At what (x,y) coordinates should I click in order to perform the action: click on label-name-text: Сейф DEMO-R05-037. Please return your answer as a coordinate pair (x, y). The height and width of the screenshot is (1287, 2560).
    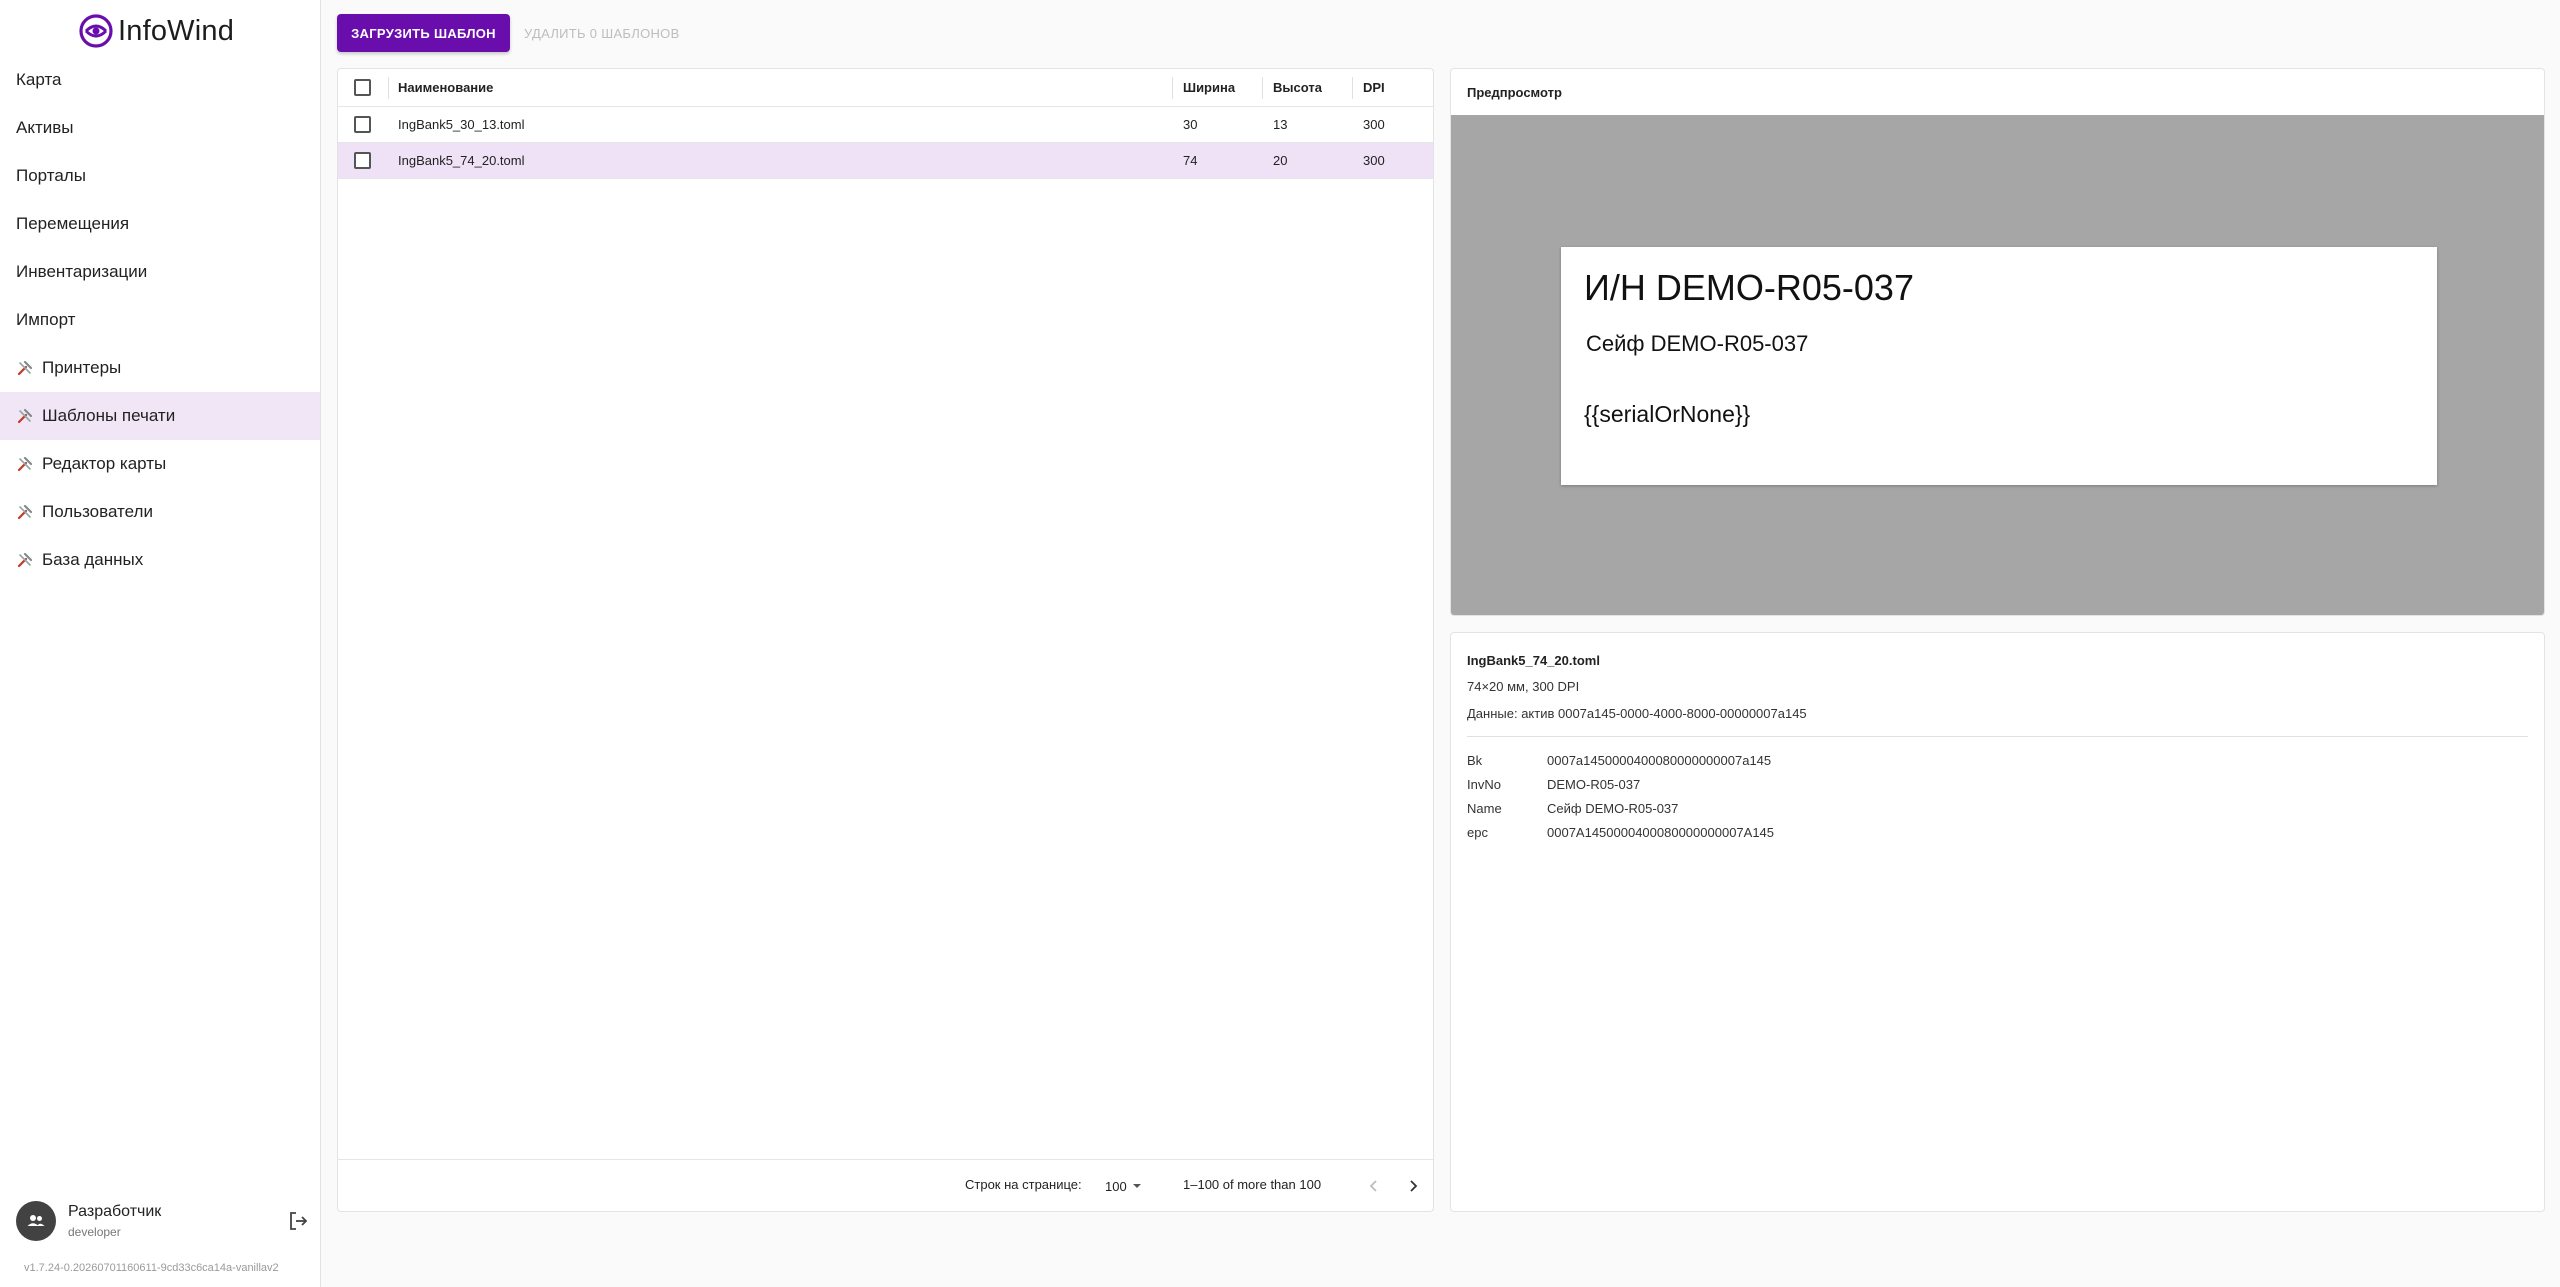
    Looking at the image, I should click on (1697, 343).